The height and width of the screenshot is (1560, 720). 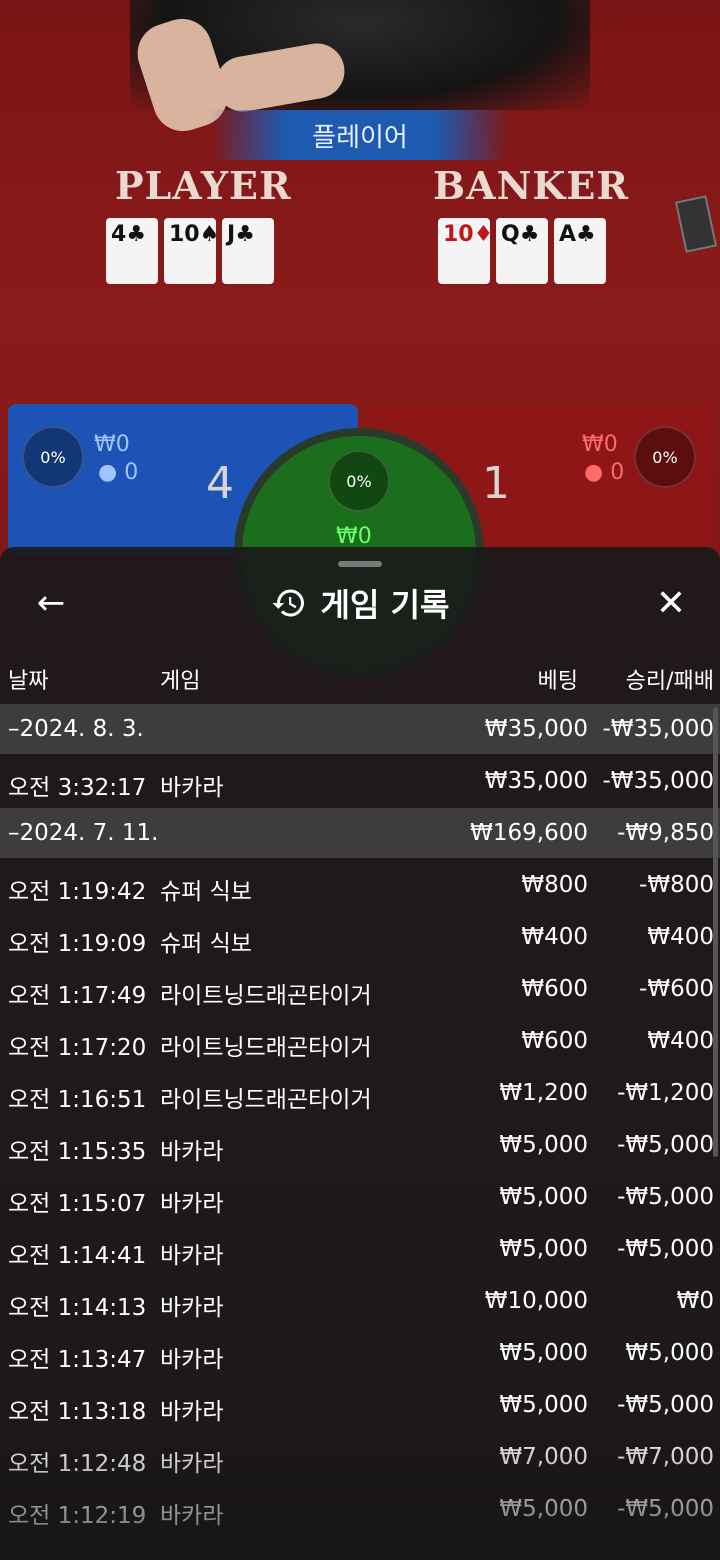 I want to click on history-row: 오전 1:15:35 바카라 ₩5,000 -₩5,000, so click(x=360, y=1146).